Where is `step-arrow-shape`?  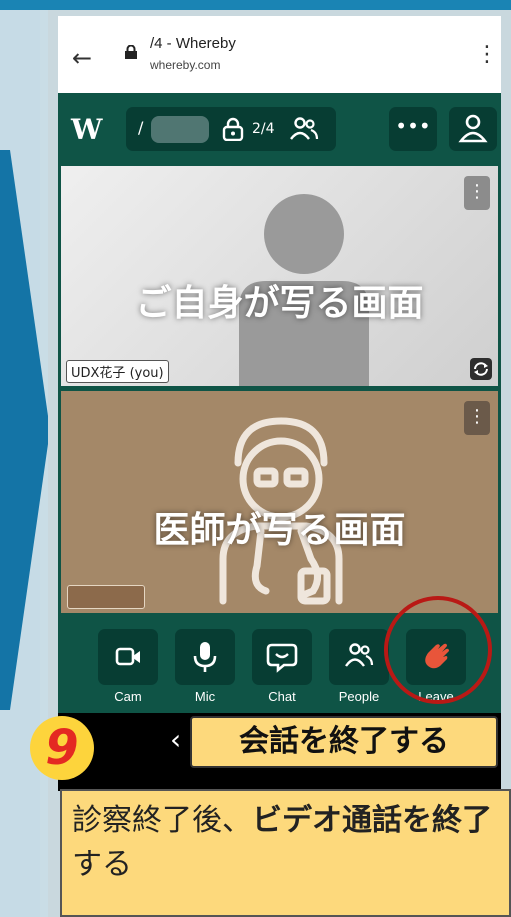
step-arrow-shape is located at coordinates (25, 430).